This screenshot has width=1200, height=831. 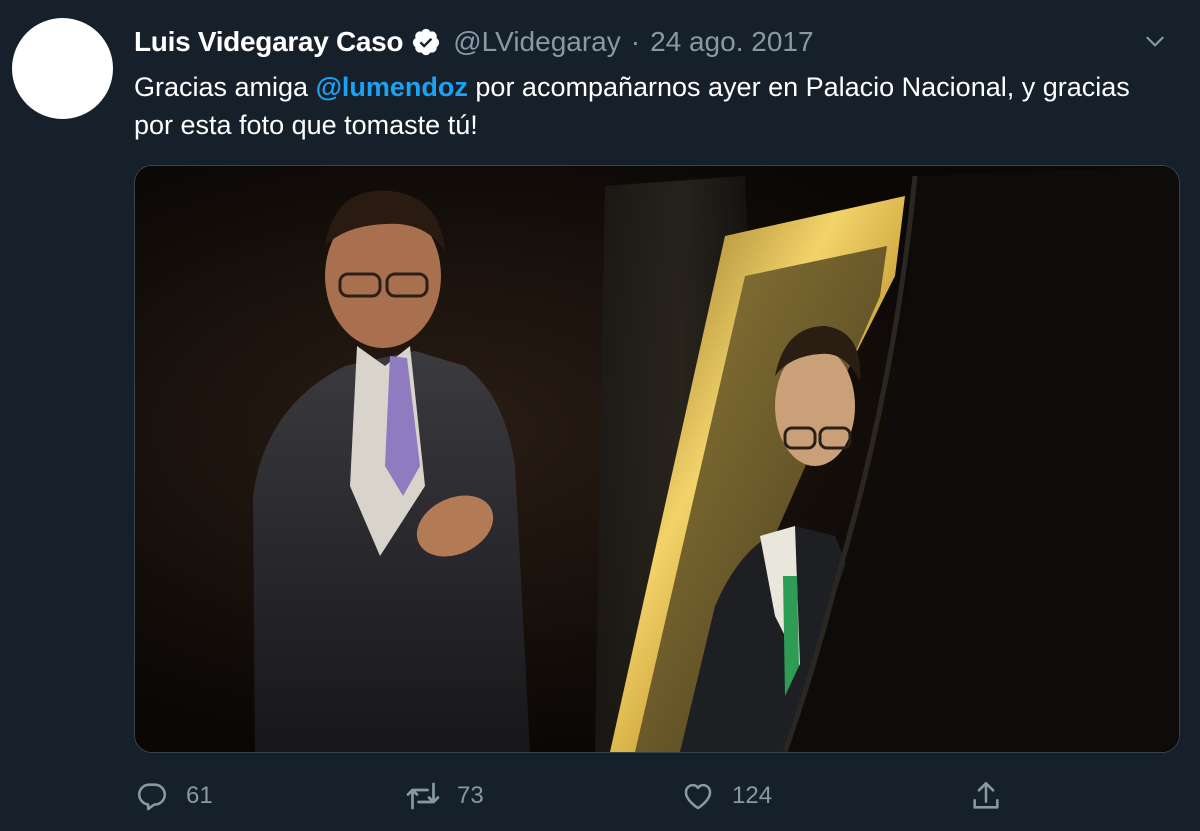 I want to click on share-button, so click(x=986, y=796).